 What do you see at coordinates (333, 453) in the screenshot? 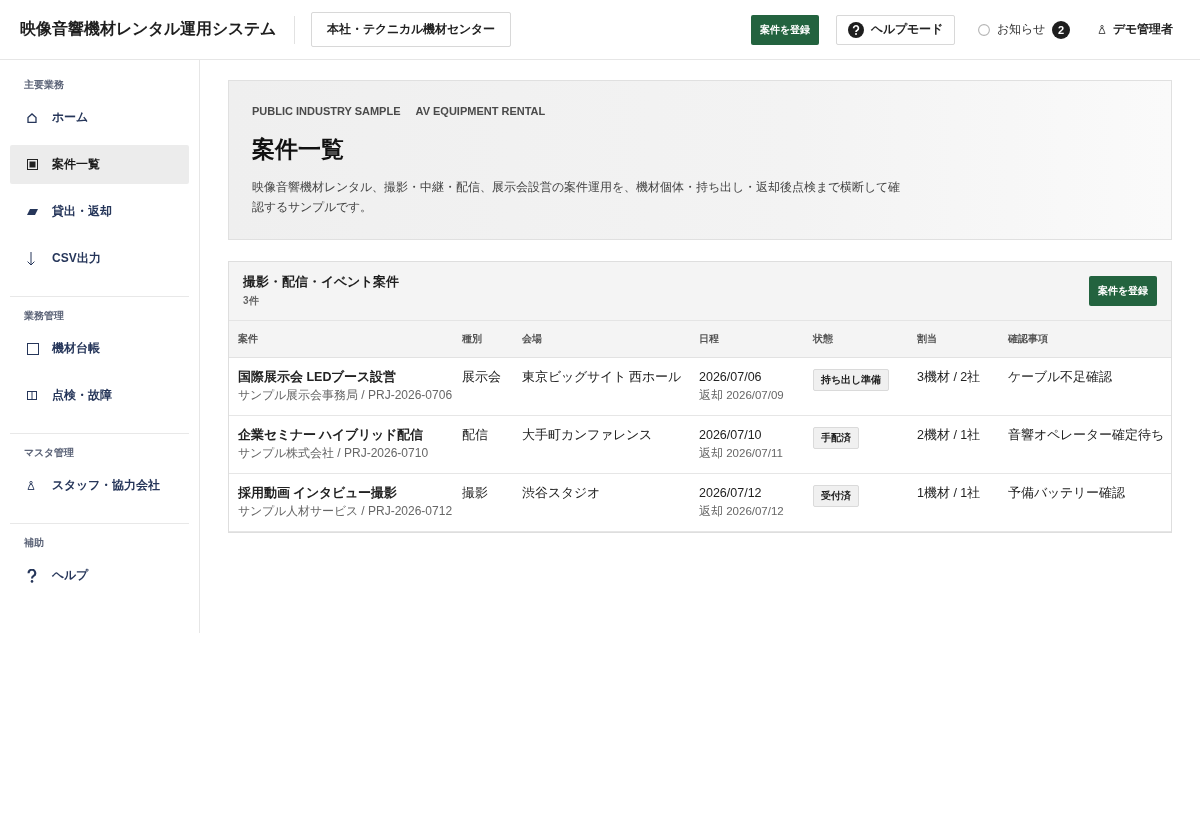
I see `project-client: サンプル株式会社 / PRJ-2026-0710` at bounding box center [333, 453].